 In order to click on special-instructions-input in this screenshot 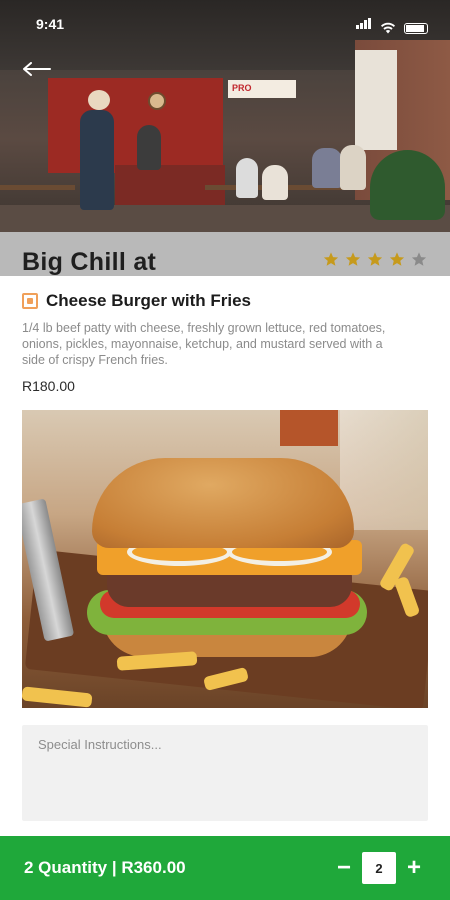, I will do `click(225, 773)`.